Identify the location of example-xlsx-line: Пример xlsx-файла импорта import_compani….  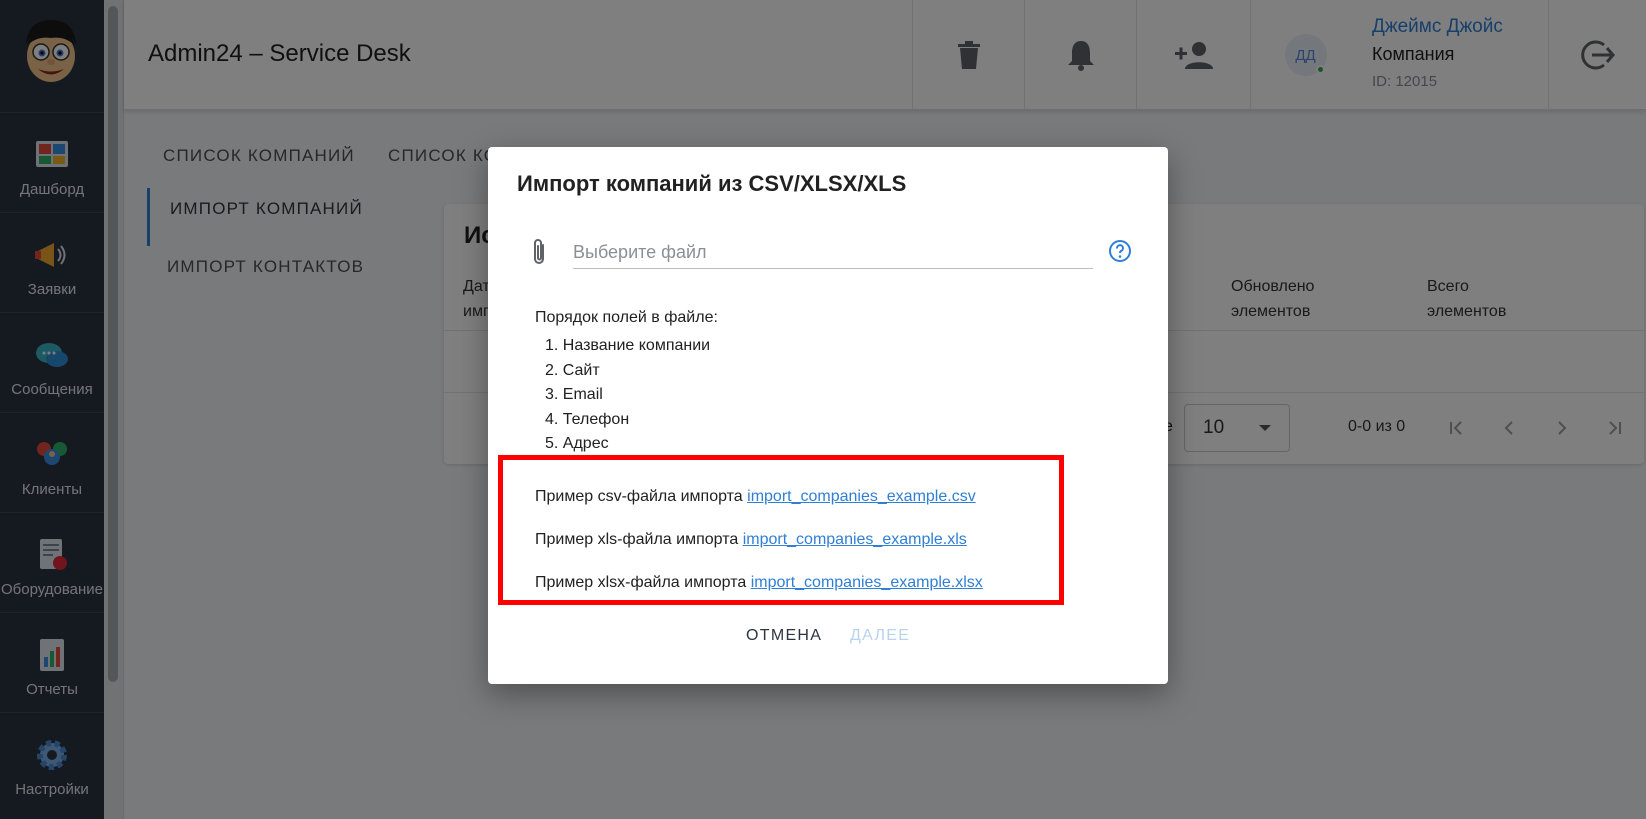
(759, 582).